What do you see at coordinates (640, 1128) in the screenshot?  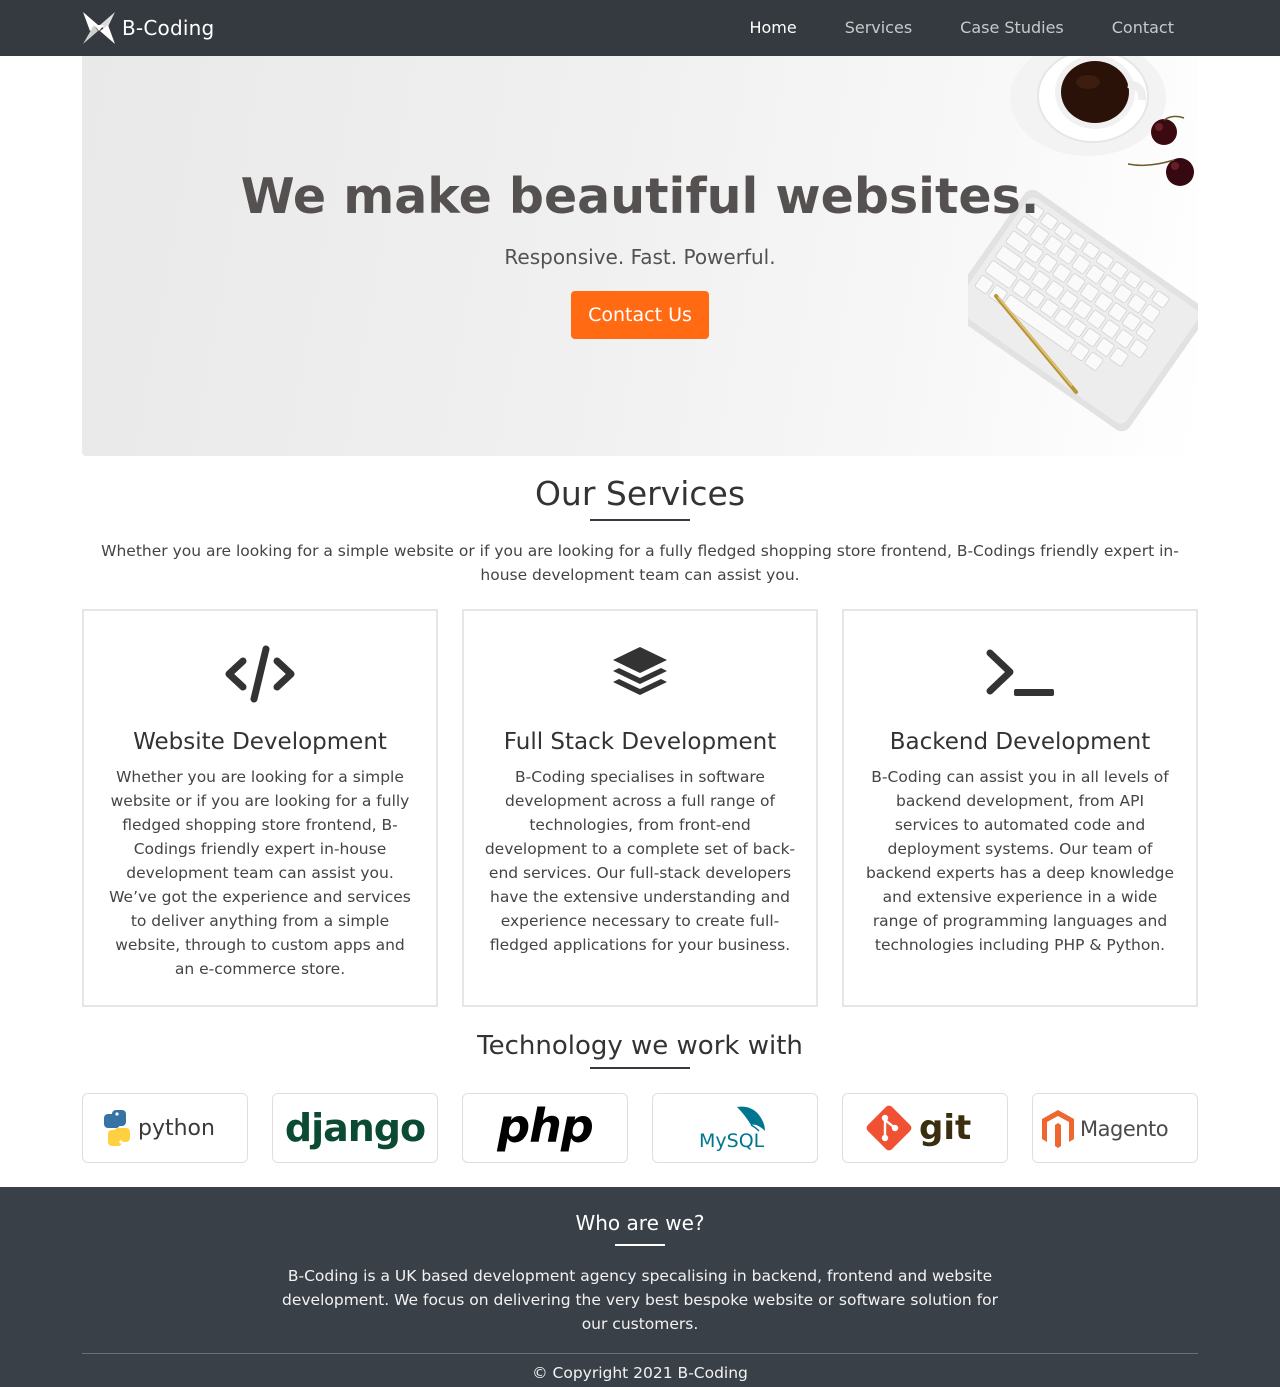 I see `technology-logos: python django php MySQL git Magento` at bounding box center [640, 1128].